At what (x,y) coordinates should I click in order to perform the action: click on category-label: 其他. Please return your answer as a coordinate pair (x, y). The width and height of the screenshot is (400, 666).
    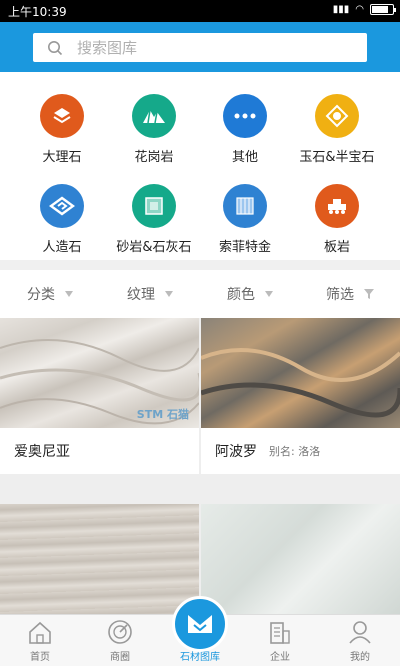
    Looking at the image, I should click on (244, 157).